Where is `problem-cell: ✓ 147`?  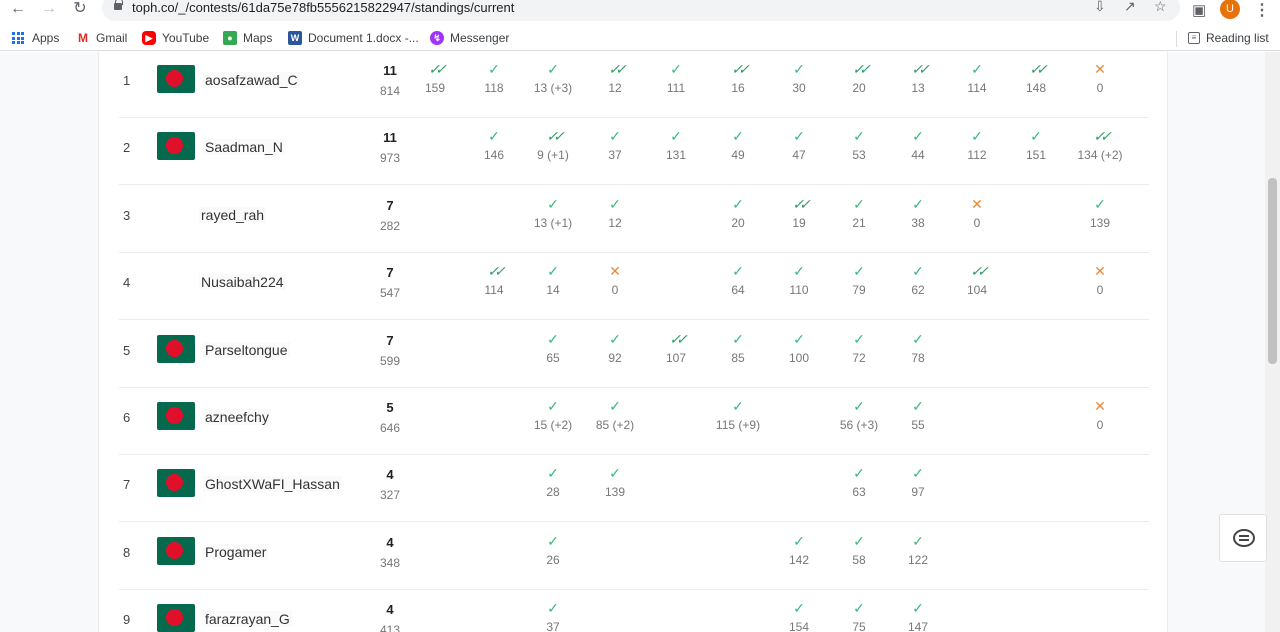
problem-cell: ✓ 147 is located at coordinates (918, 615).